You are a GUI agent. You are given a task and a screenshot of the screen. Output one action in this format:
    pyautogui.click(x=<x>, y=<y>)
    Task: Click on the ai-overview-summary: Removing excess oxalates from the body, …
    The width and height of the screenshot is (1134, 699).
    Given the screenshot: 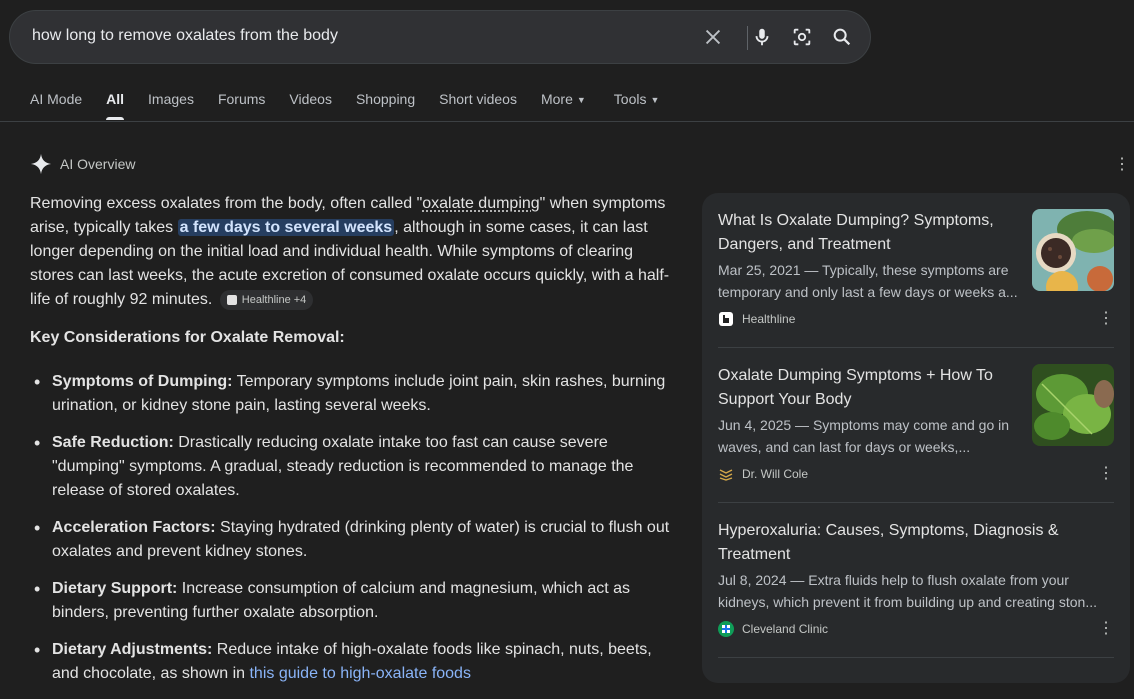 What is the action you would take?
    pyautogui.click(x=350, y=252)
    